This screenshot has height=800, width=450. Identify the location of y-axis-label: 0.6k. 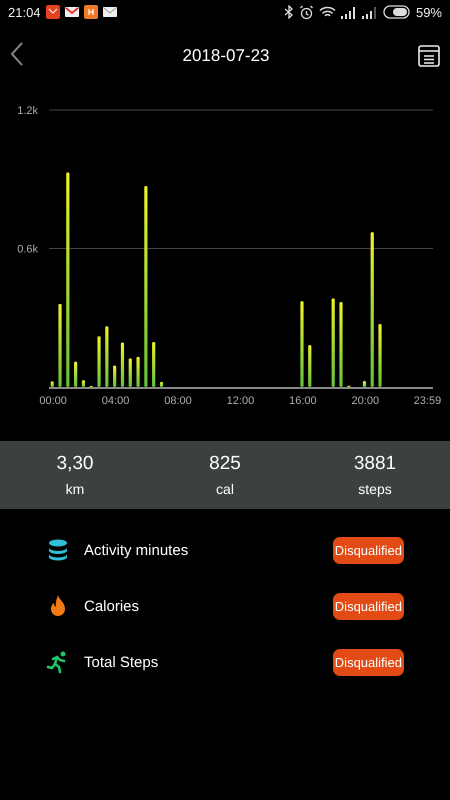
(27, 250).